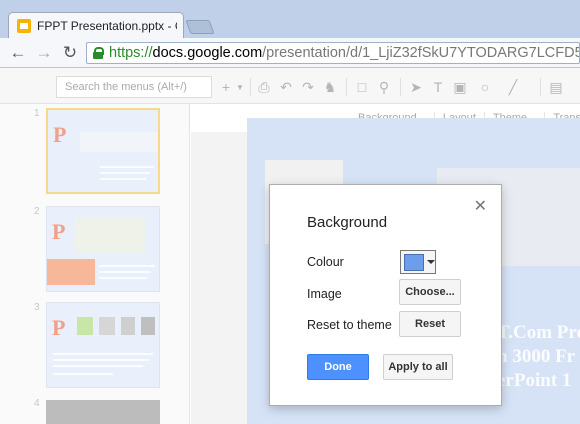 The width and height of the screenshot is (580, 424). I want to click on slide-thumbnail-3: P, so click(103, 345).